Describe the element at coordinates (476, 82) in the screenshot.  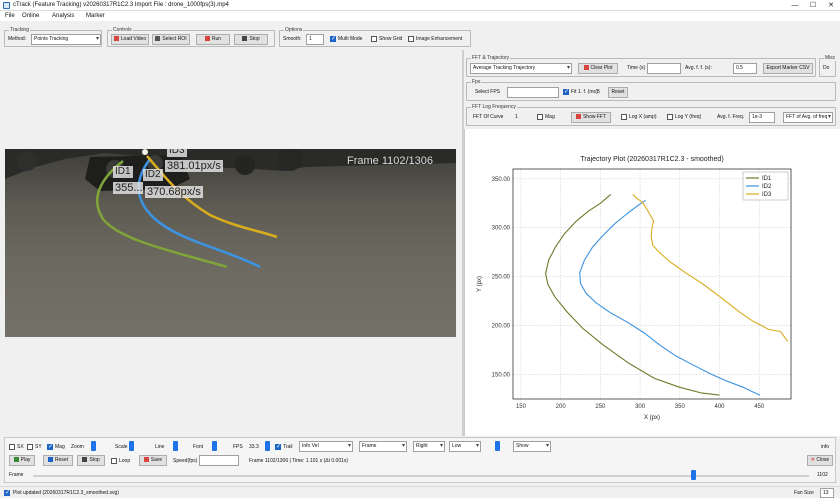
I see `fps-group-label: Fps` at that location.